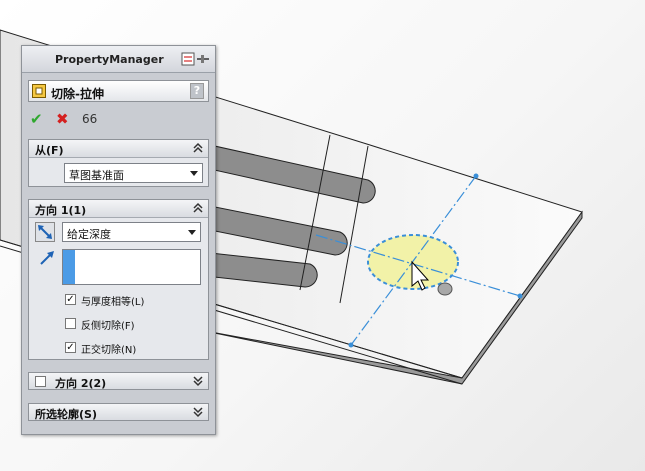 Image resolution: width=645 pixels, height=471 pixels. Describe the element at coordinates (69, 267) in the screenshot. I see `depth-selection-indicator` at that location.